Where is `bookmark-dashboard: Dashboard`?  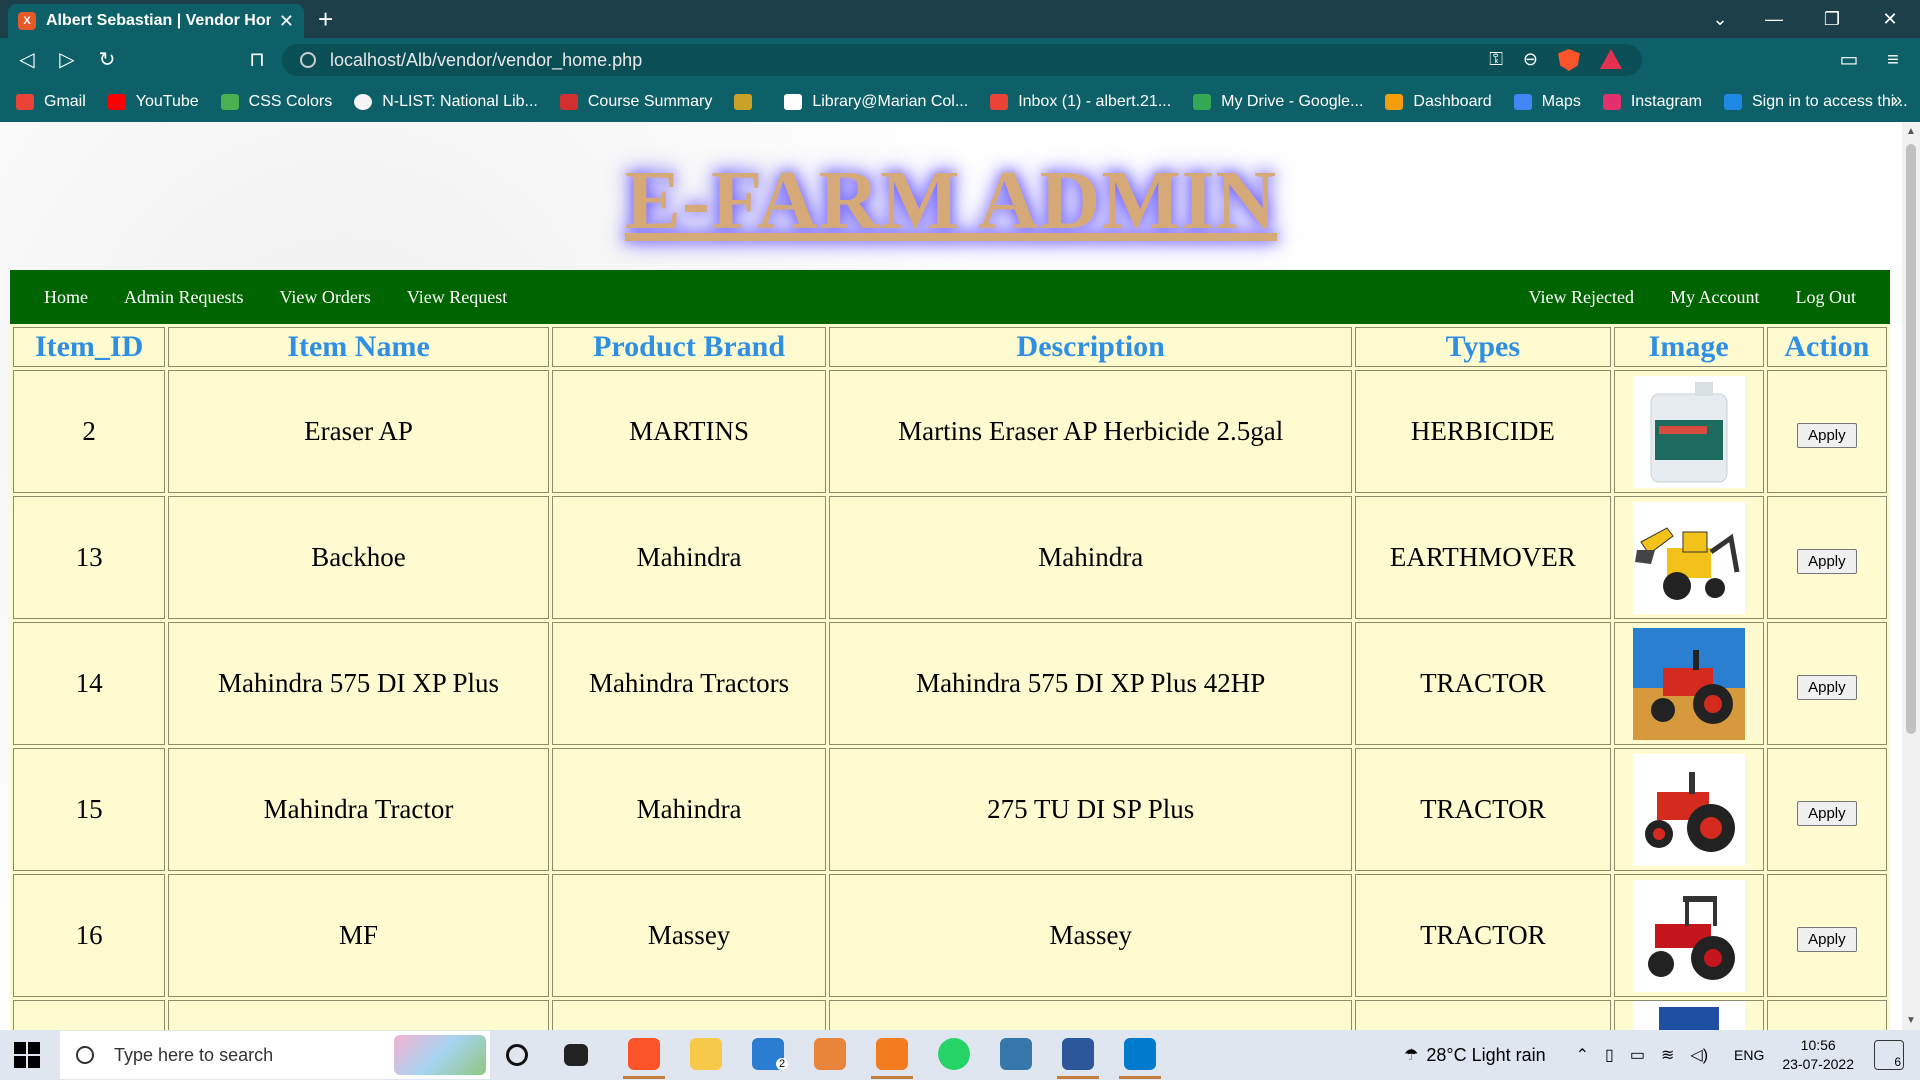 bookmark-dashboard: Dashboard is located at coordinates (1438, 102).